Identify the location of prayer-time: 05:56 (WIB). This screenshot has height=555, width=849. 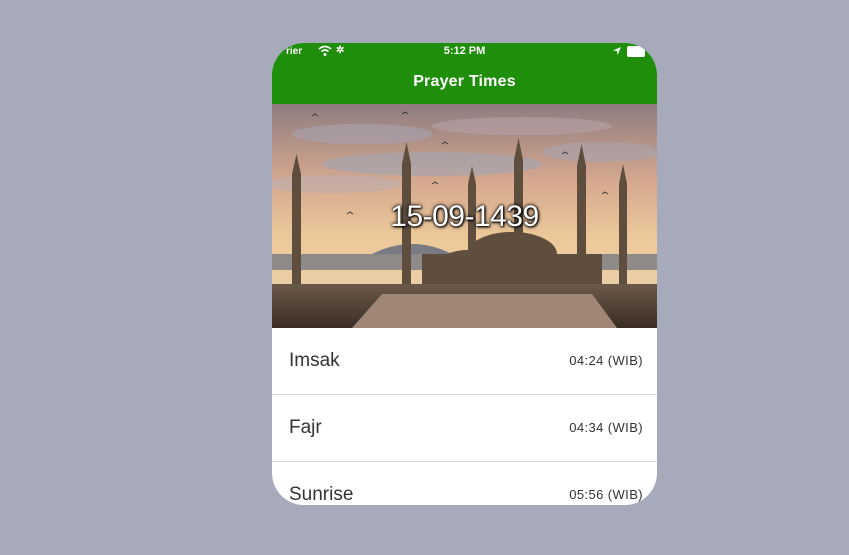
(606, 494).